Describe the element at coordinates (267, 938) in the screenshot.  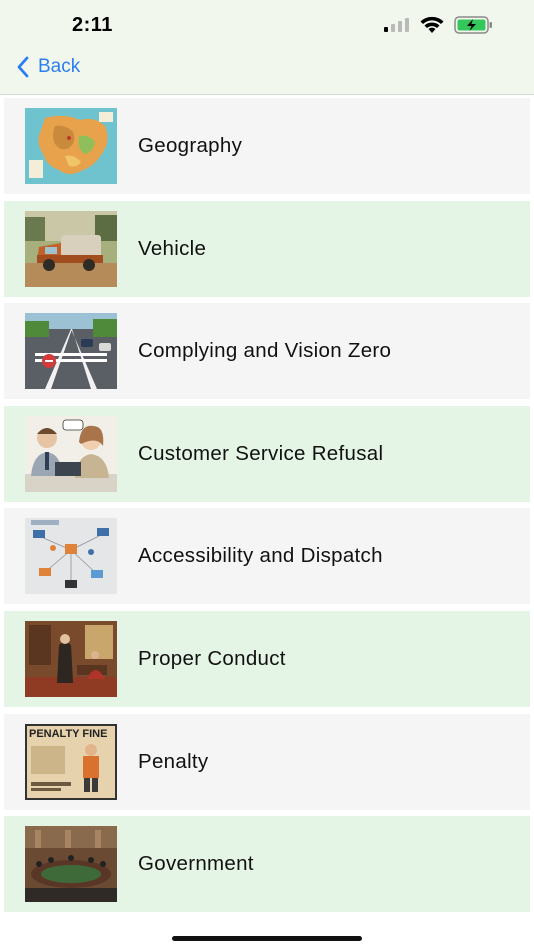
I see `home-indicator` at that location.